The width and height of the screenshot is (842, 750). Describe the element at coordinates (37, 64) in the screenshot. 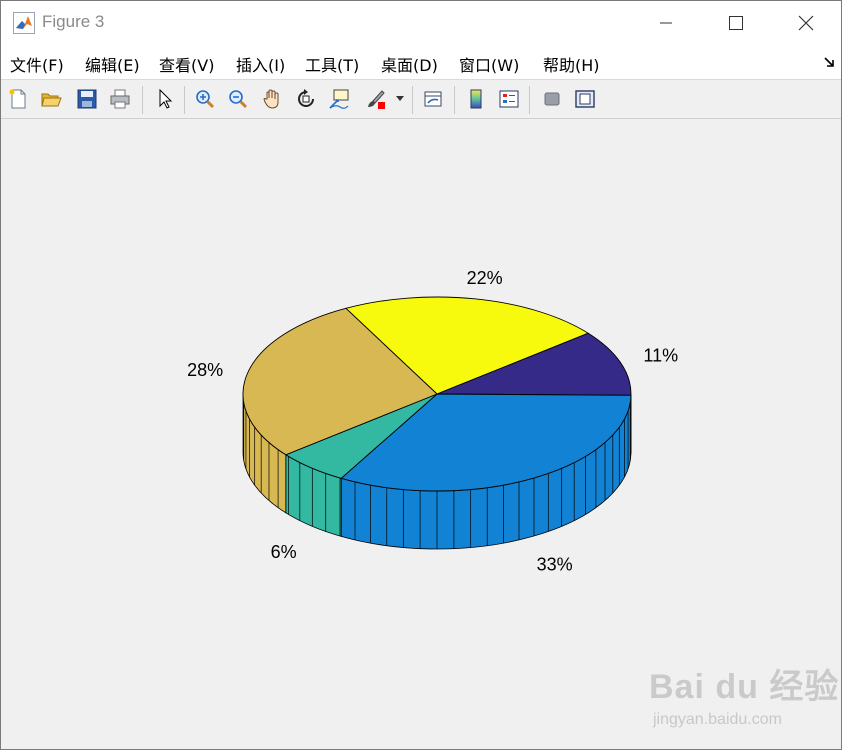

I see `menu-file: 文件(F)` at that location.